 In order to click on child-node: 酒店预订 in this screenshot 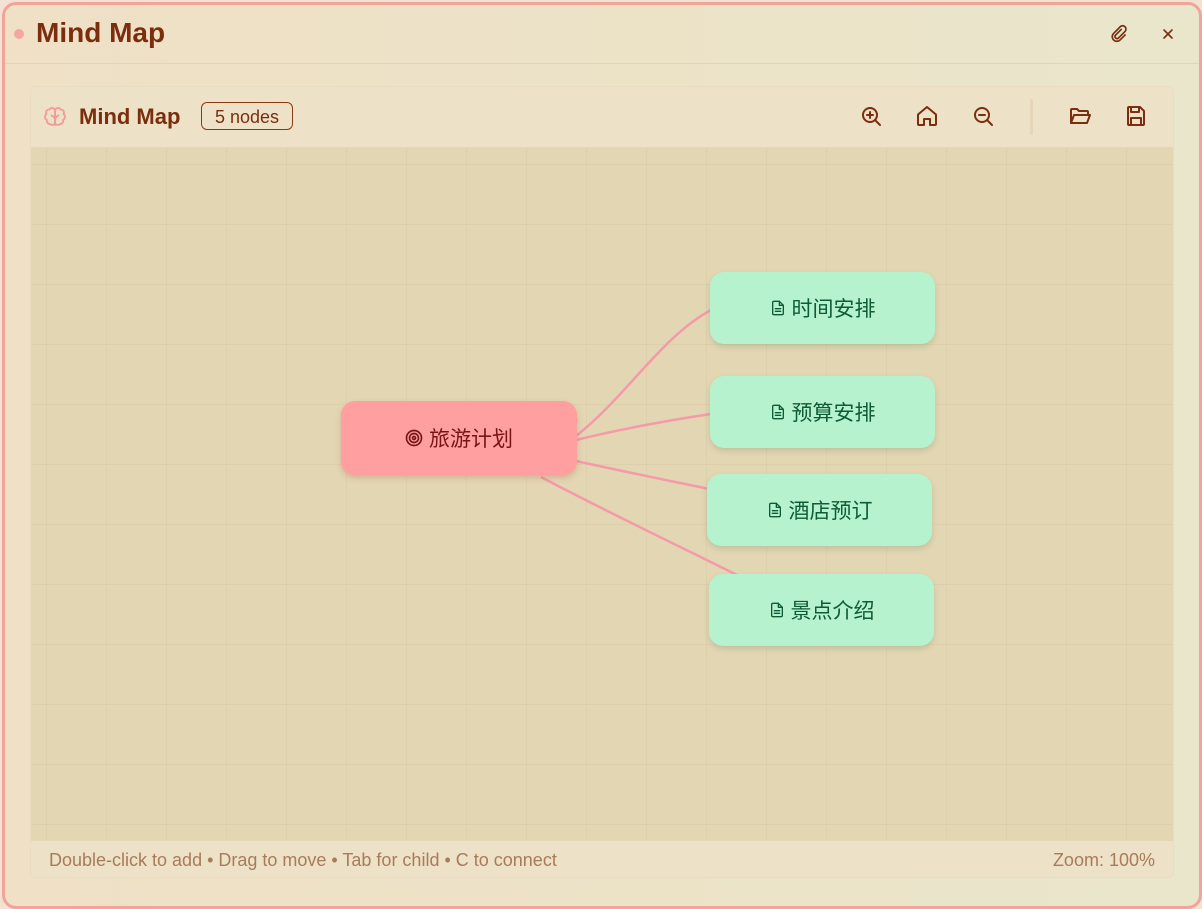, I will do `click(819, 510)`.